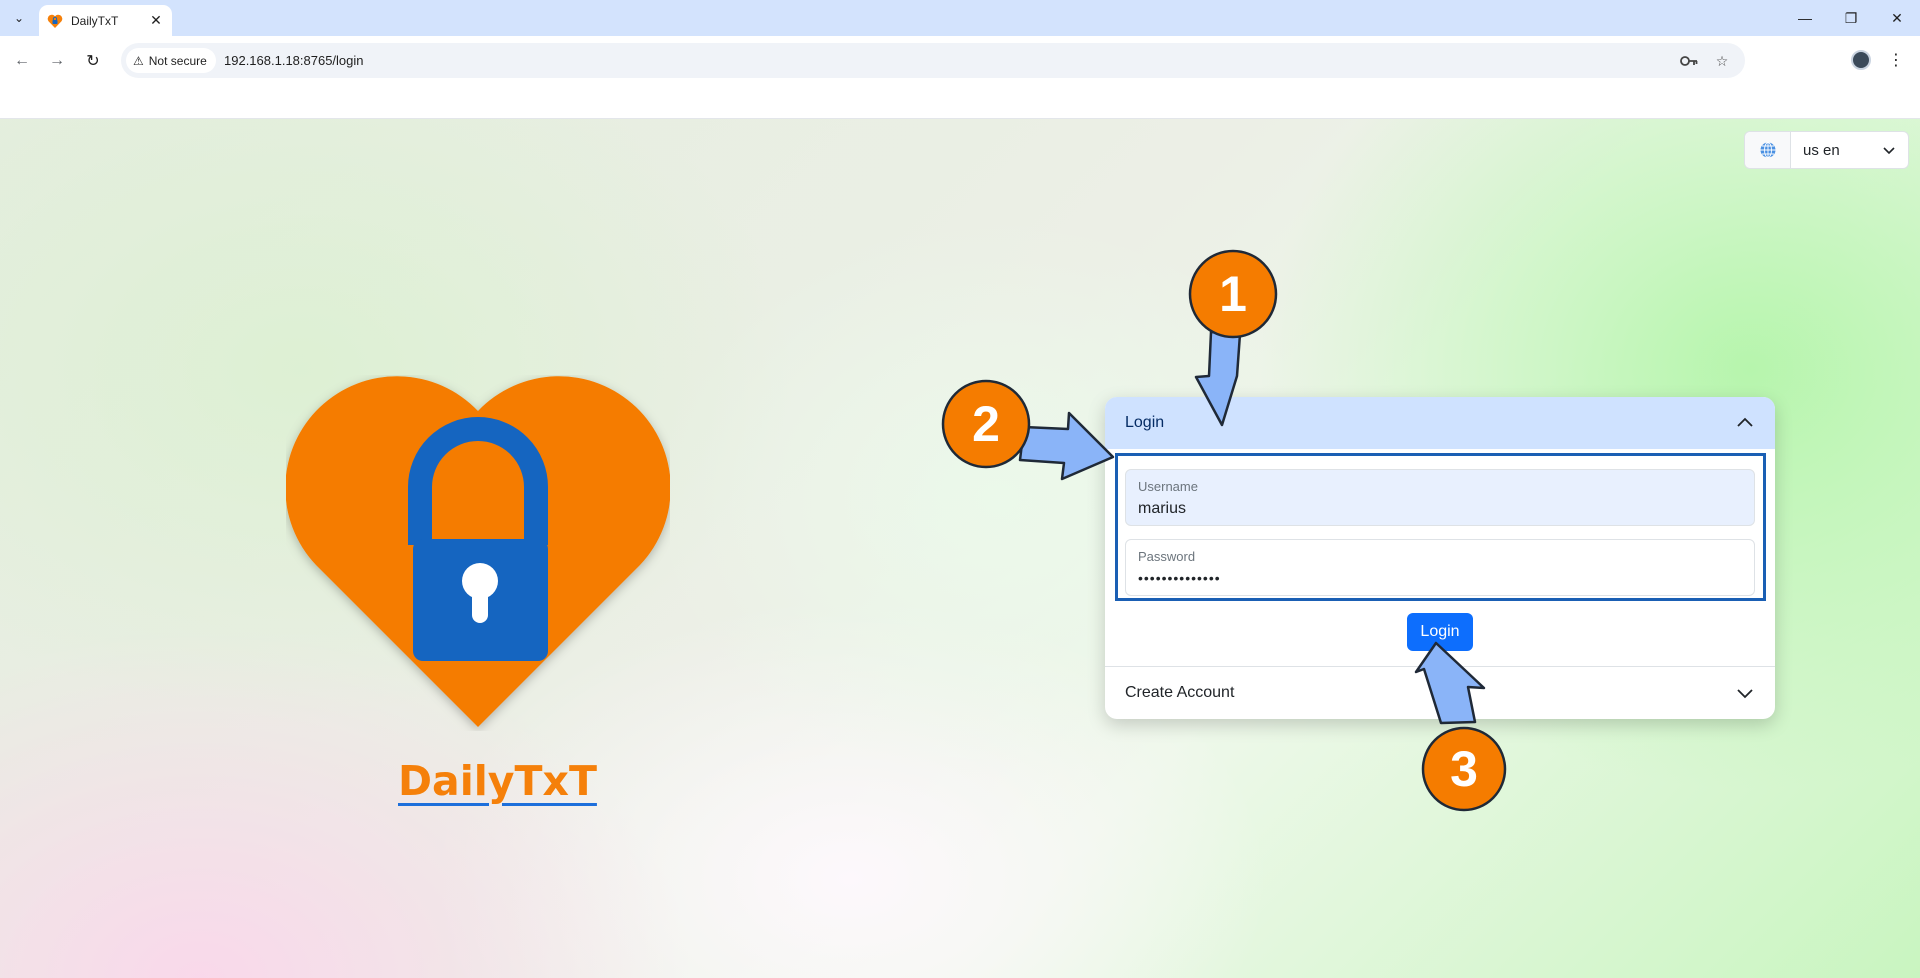 This screenshot has height=978, width=1920. I want to click on star-icon: ☆, so click(1722, 61).